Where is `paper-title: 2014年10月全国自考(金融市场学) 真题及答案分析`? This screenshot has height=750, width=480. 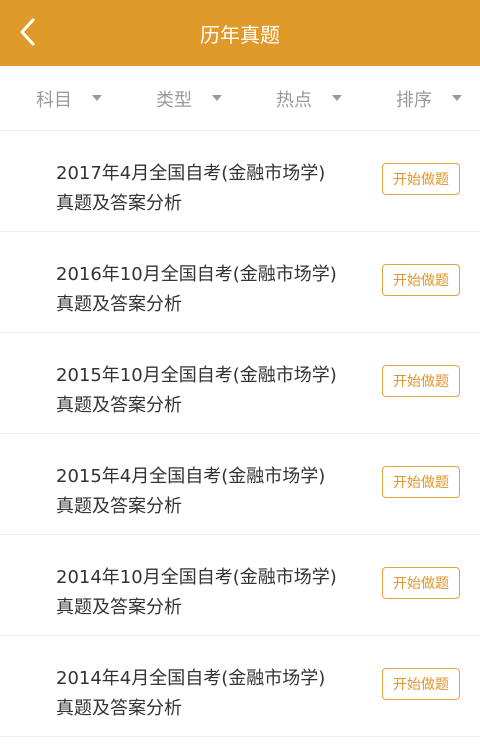
paper-title: 2014年10月全国自考(金融市场学) 真题及答案分析 is located at coordinates (211, 593).